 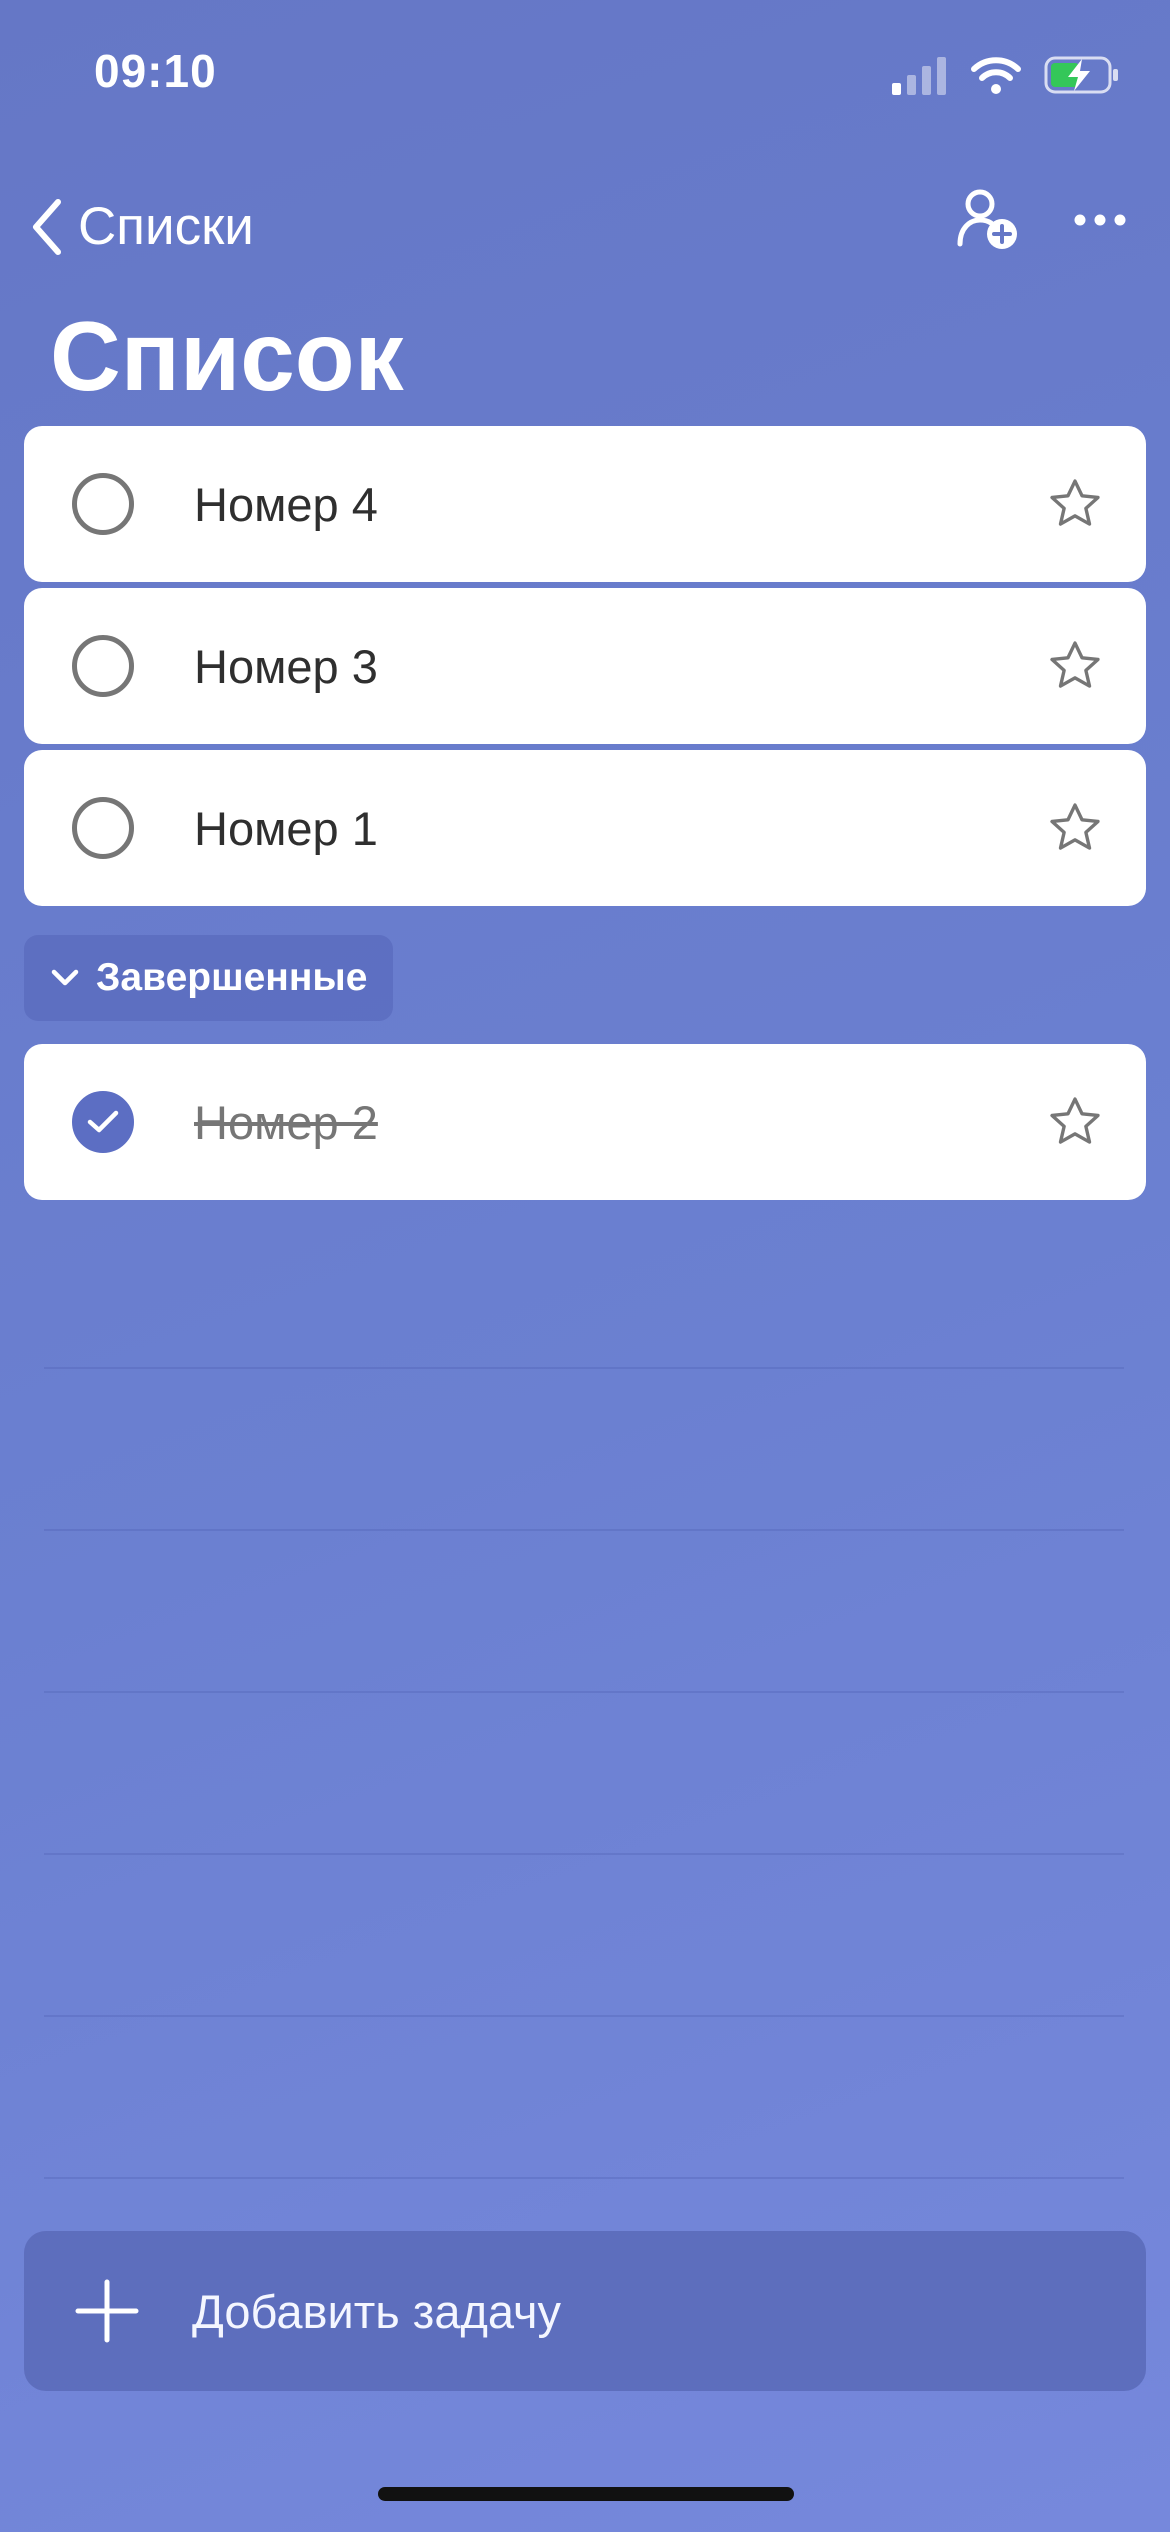 I want to click on task-item: Номер 1, so click(x=585, y=828).